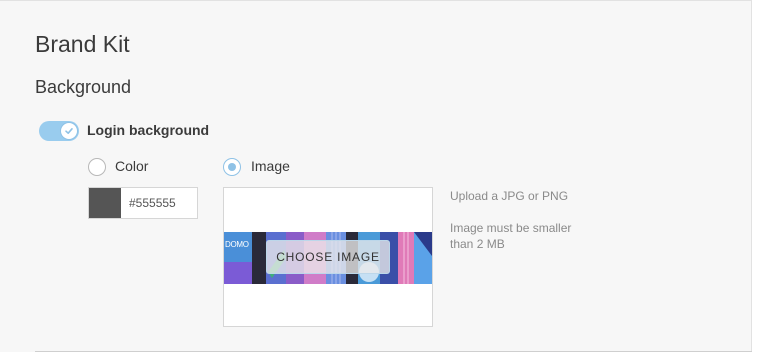 This screenshot has width=763, height=352. Describe the element at coordinates (105, 203) in the screenshot. I see `color-swatch` at that location.